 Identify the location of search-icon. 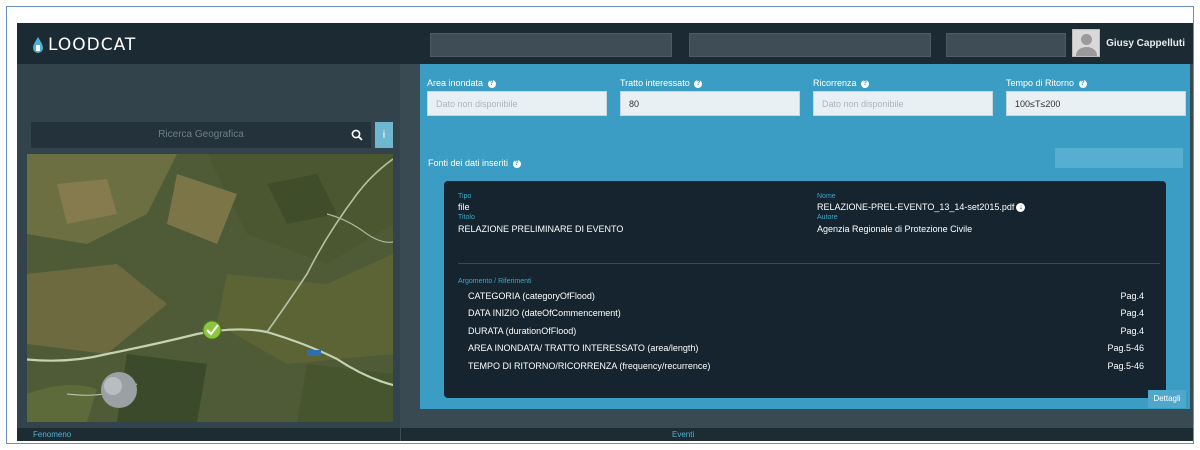
(357, 135).